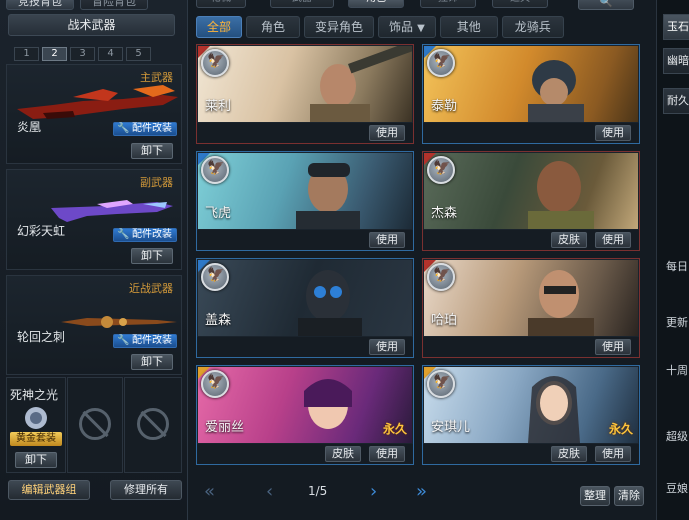 The width and height of the screenshot is (689, 520). Describe the element at coordinates (444, 320) in the screenshot. I see `character-name: 哈珀` at that location.